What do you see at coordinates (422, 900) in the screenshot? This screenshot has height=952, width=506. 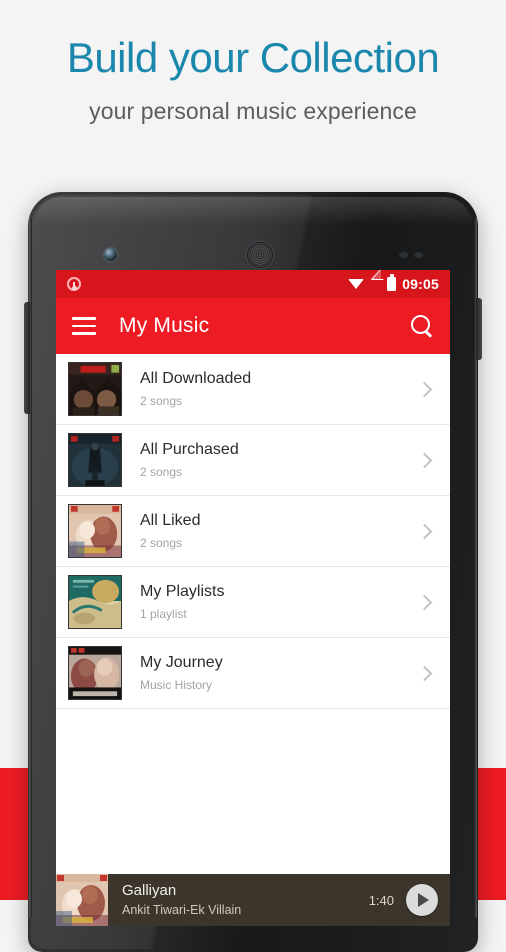 I see `play-button` at bounding box center [422, 900].